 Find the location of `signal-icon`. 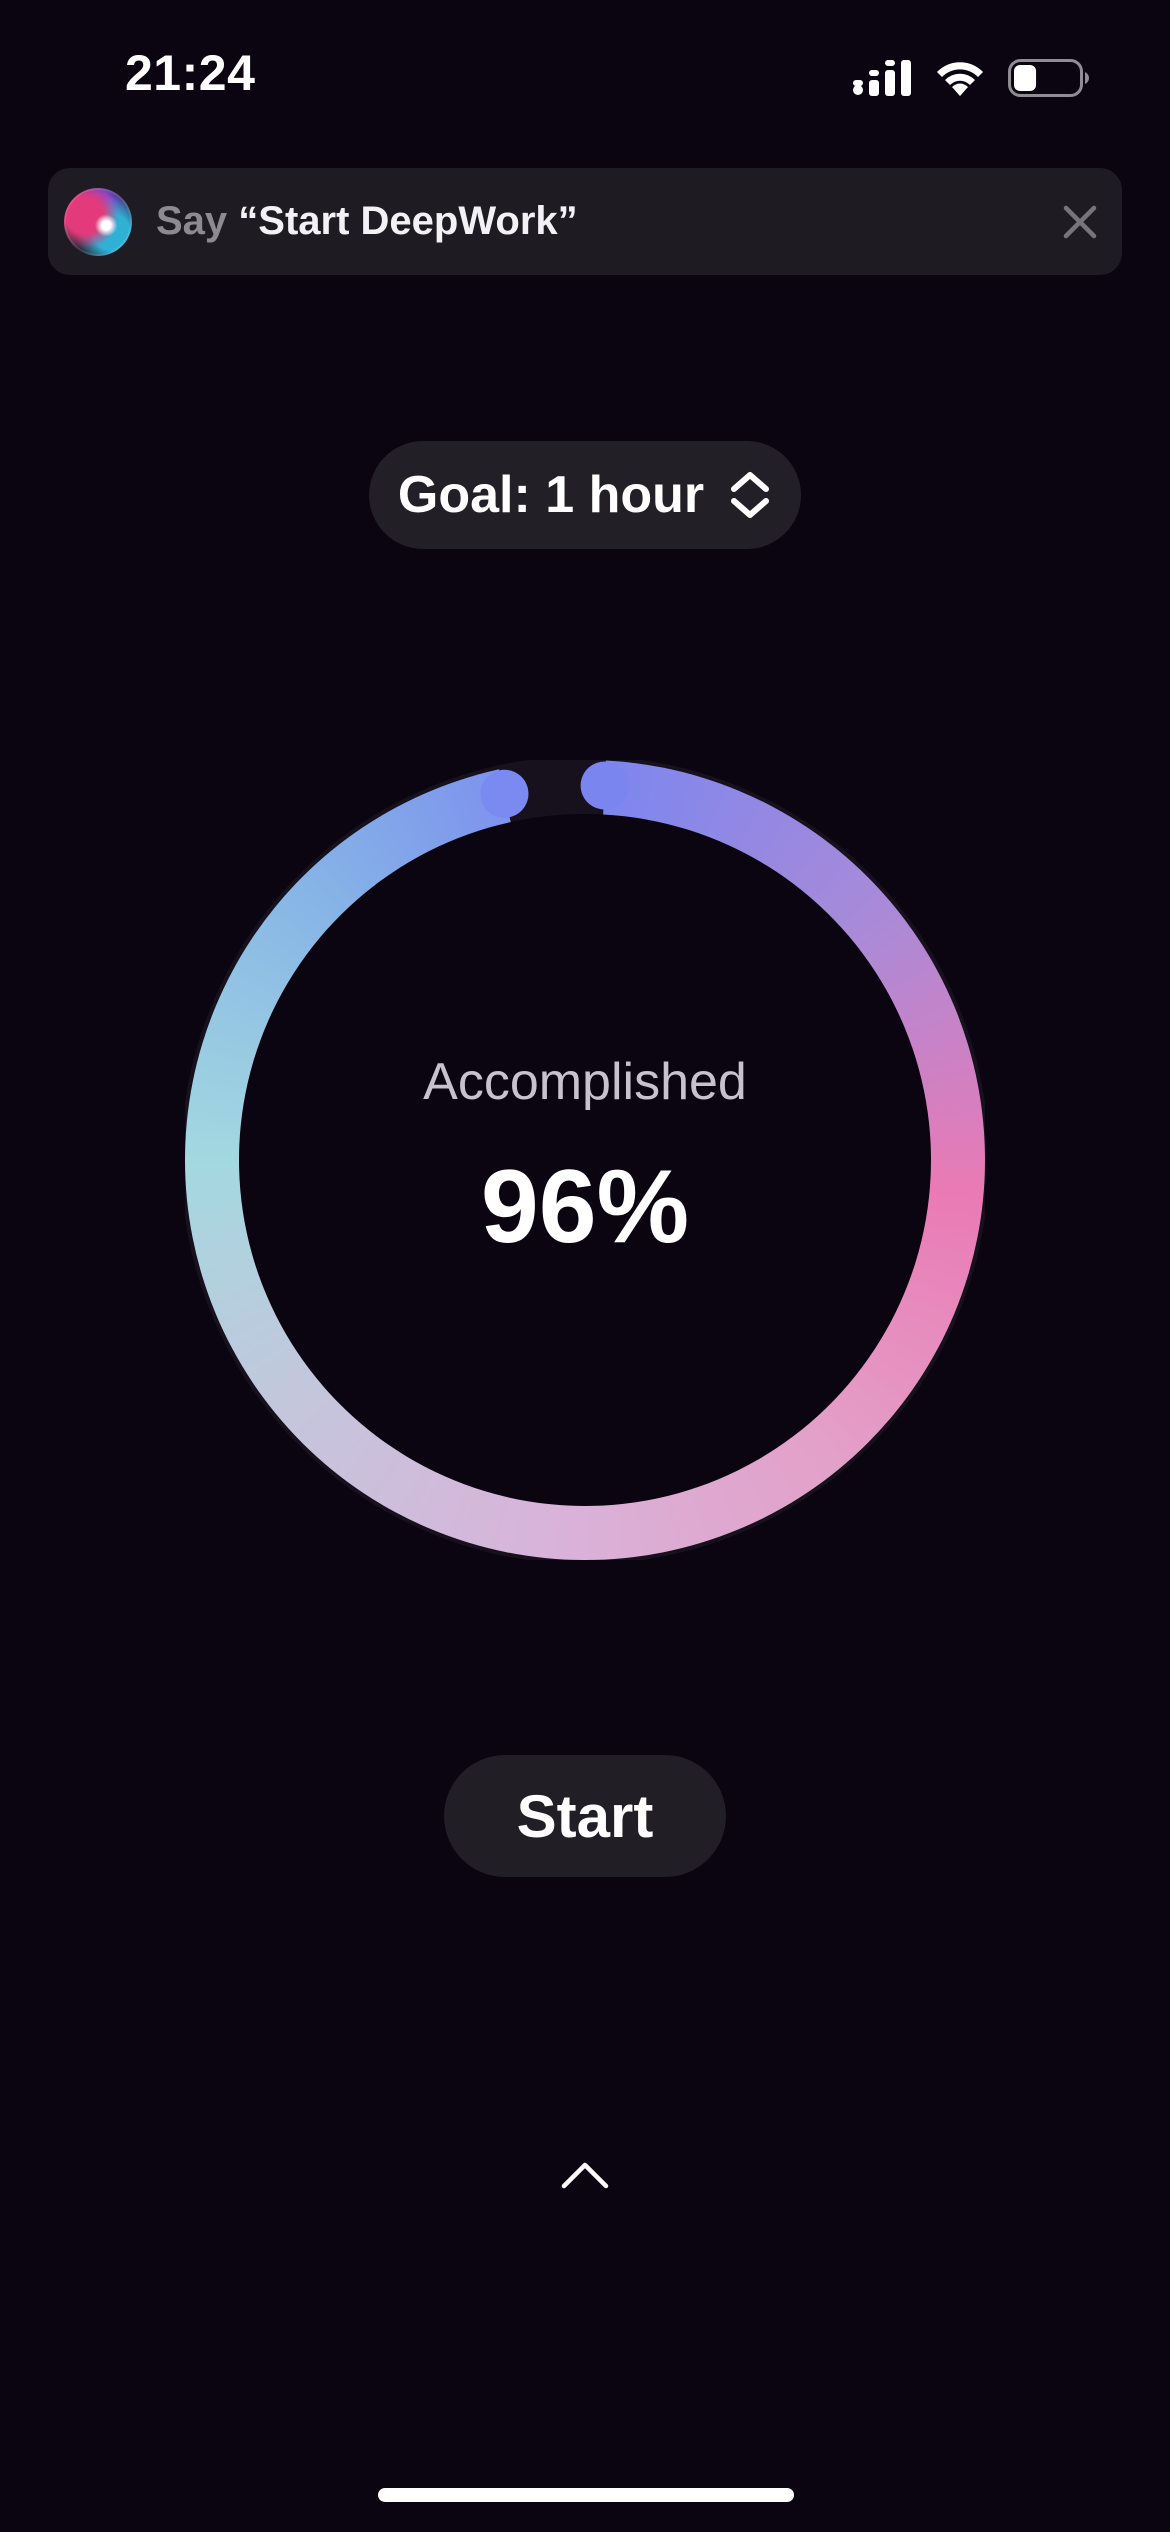

signal-icon is located at coordinates (882, 78).